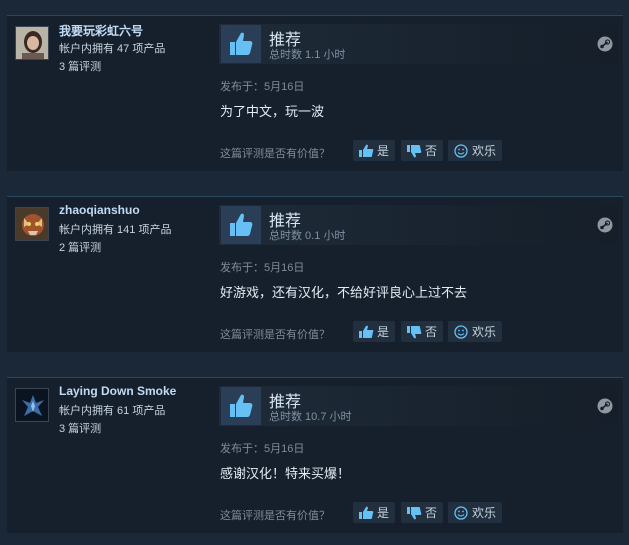 The image size is (629, 545). I want to click on vote-header: 推荐 总时数 0.1 小时, so click(418, 225).